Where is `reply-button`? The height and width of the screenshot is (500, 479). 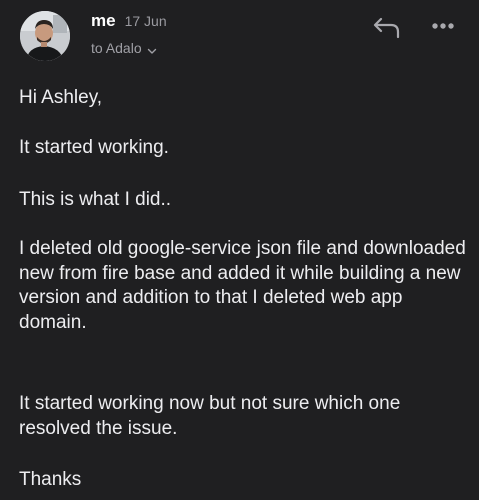 reply-button is located at coordinates (387, 28).